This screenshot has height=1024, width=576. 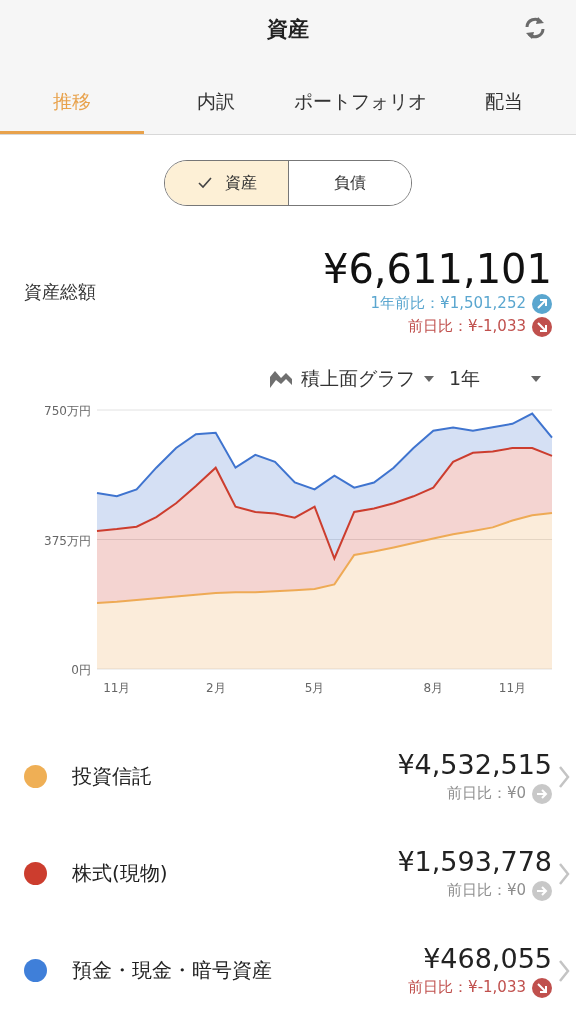 What do you see at coordinates (504, 103) in the screenshot?
I see `tab: 配当` at bounding box center [504, 103].